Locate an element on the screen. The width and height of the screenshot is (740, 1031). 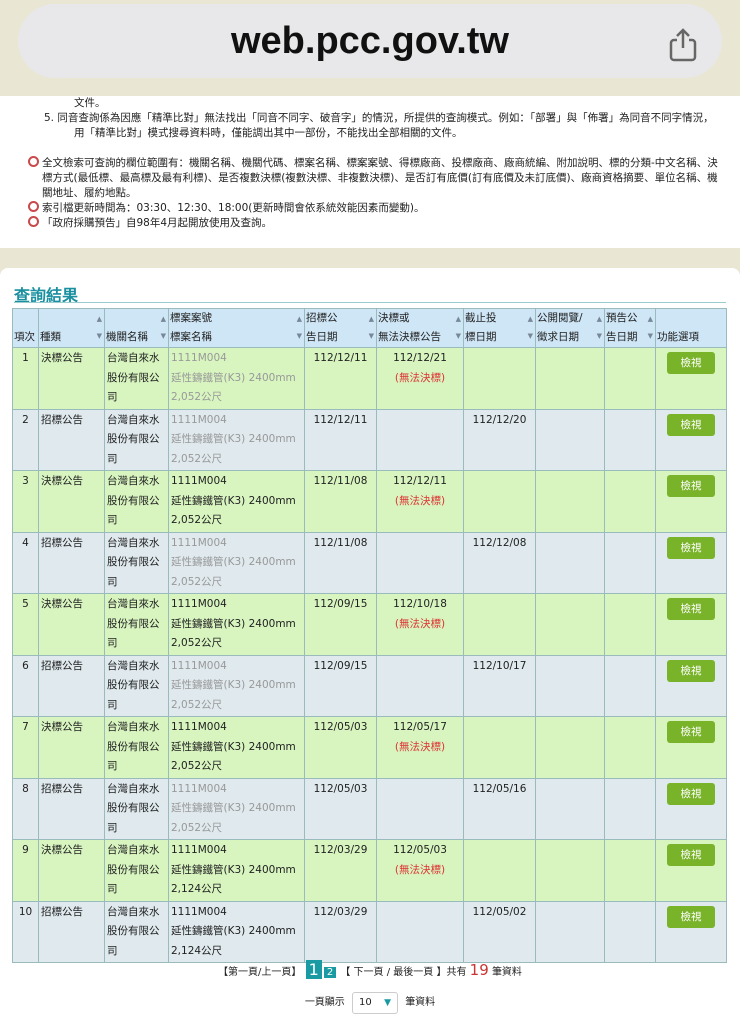
row-no: 9 is located at coordinates (25, 870).